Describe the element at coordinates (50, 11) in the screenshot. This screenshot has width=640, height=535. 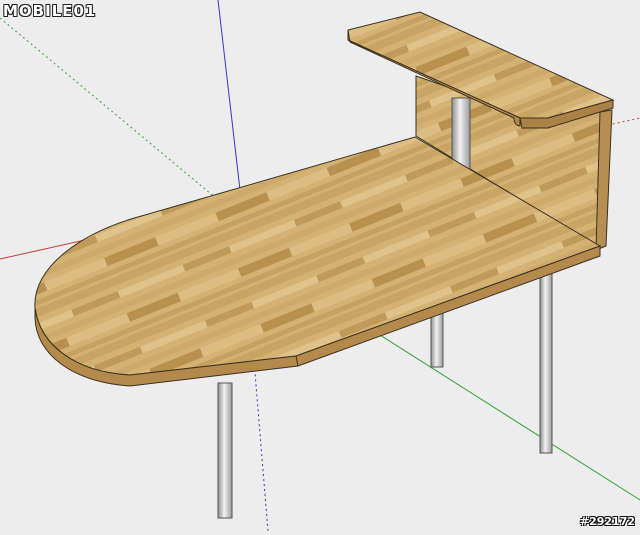
I see `watermark-logo: MOBILE01` at that location.